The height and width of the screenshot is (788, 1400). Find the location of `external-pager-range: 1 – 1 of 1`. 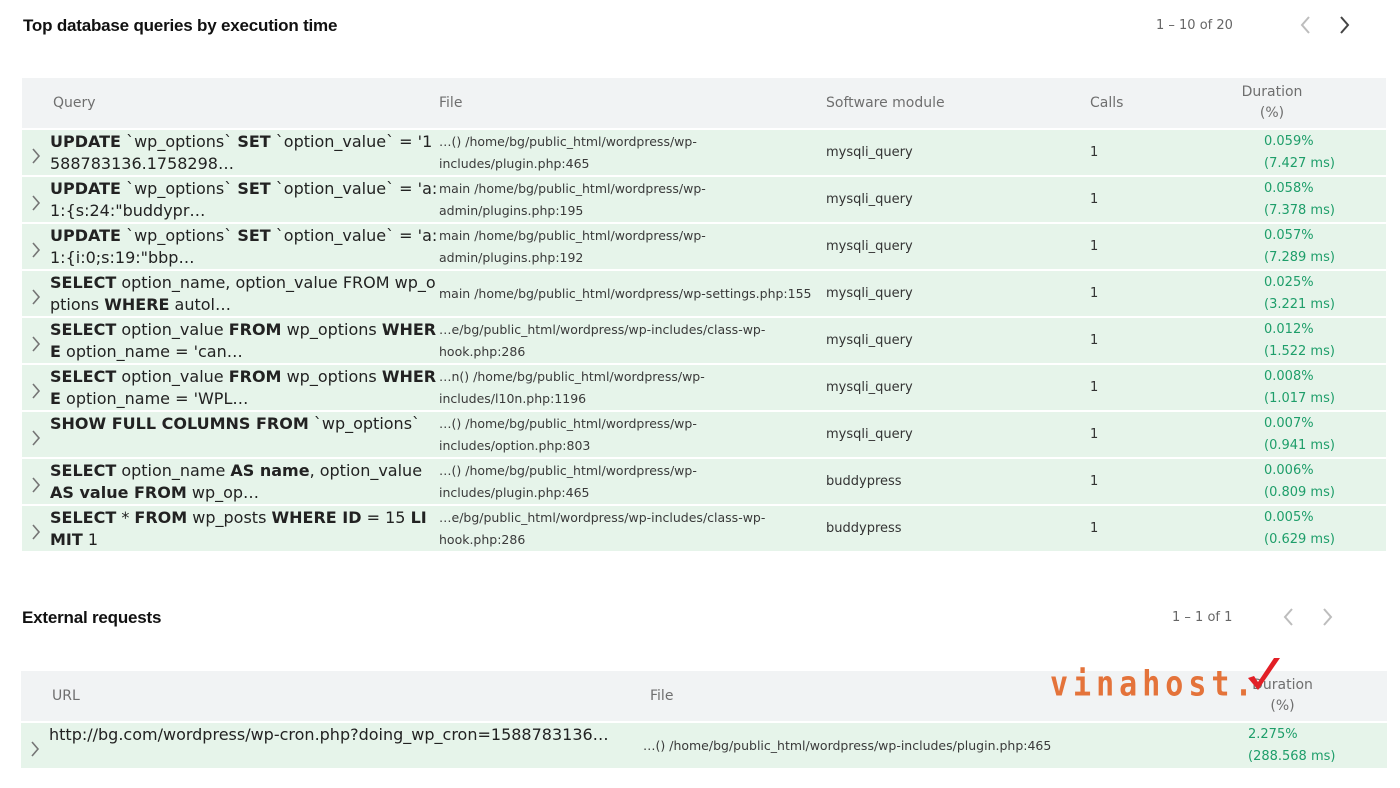

external-pager-range: 1 – 1 of 1 is located at coordinates (1202, 617).